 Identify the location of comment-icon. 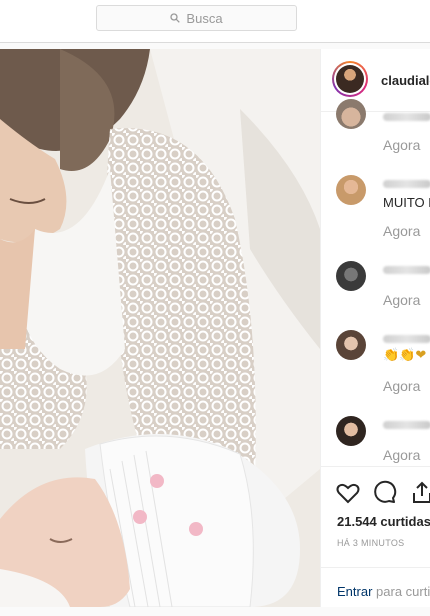
(385, 493).